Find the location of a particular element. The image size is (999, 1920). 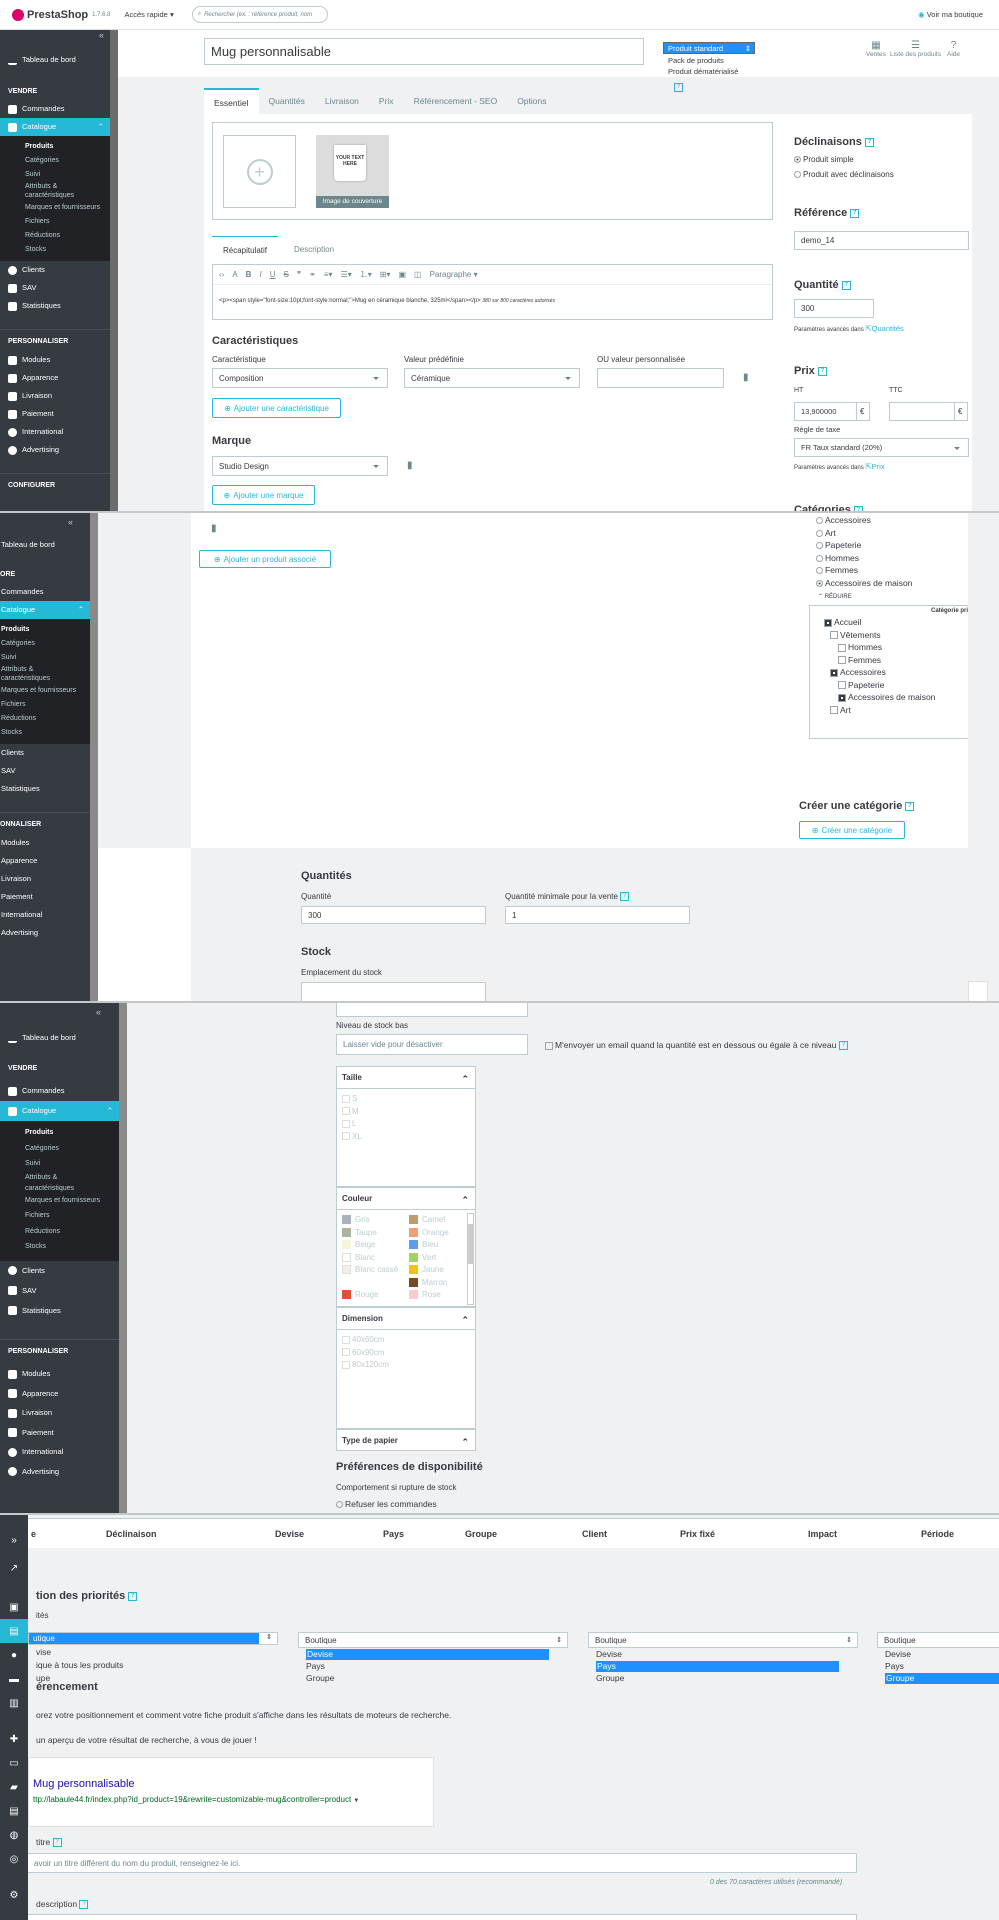

feature-select: Composition is located at coordinates (300, 378).